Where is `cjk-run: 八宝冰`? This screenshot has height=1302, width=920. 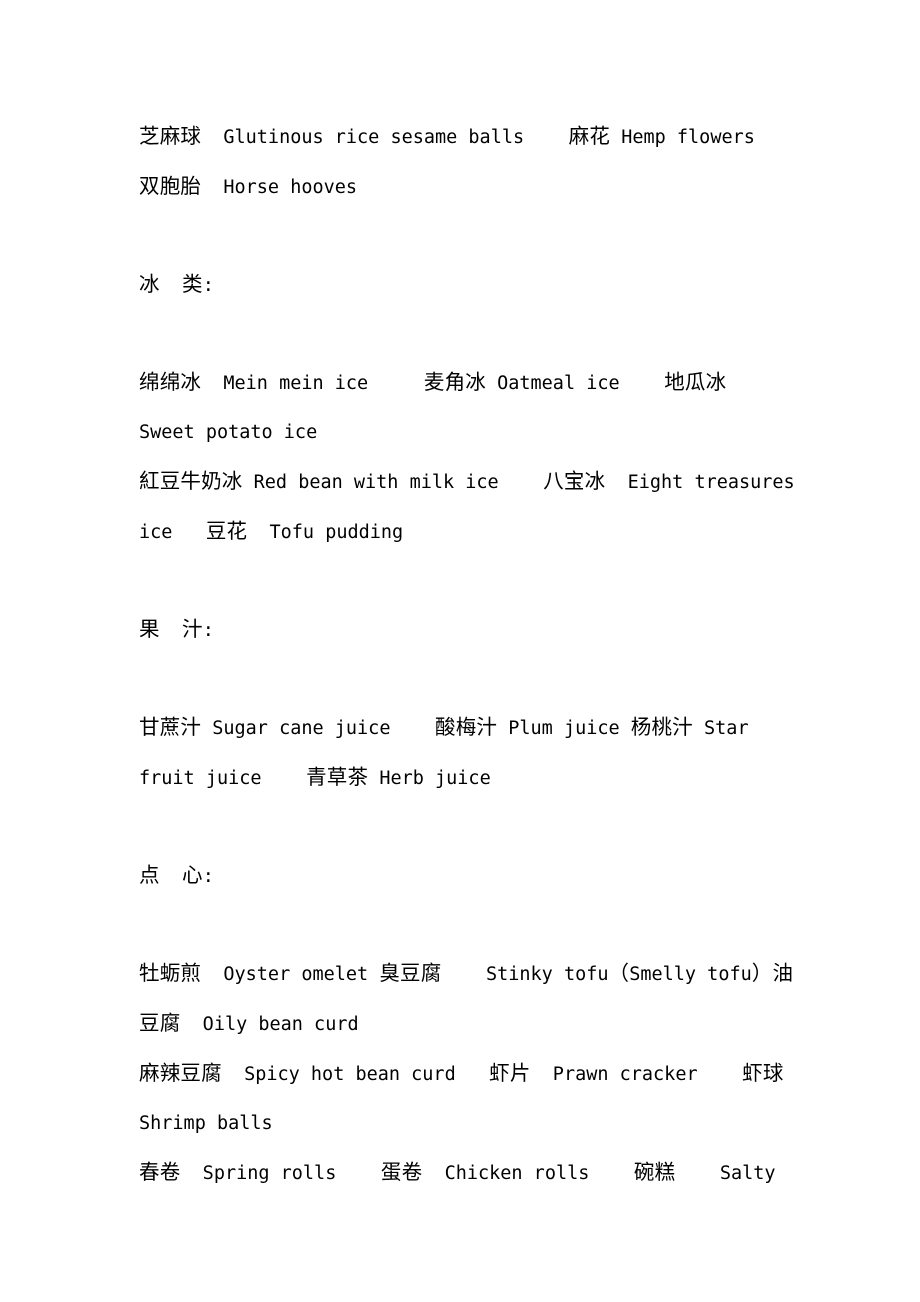 cjk-run: 八宝冰 is located at coordinates (574, 481).